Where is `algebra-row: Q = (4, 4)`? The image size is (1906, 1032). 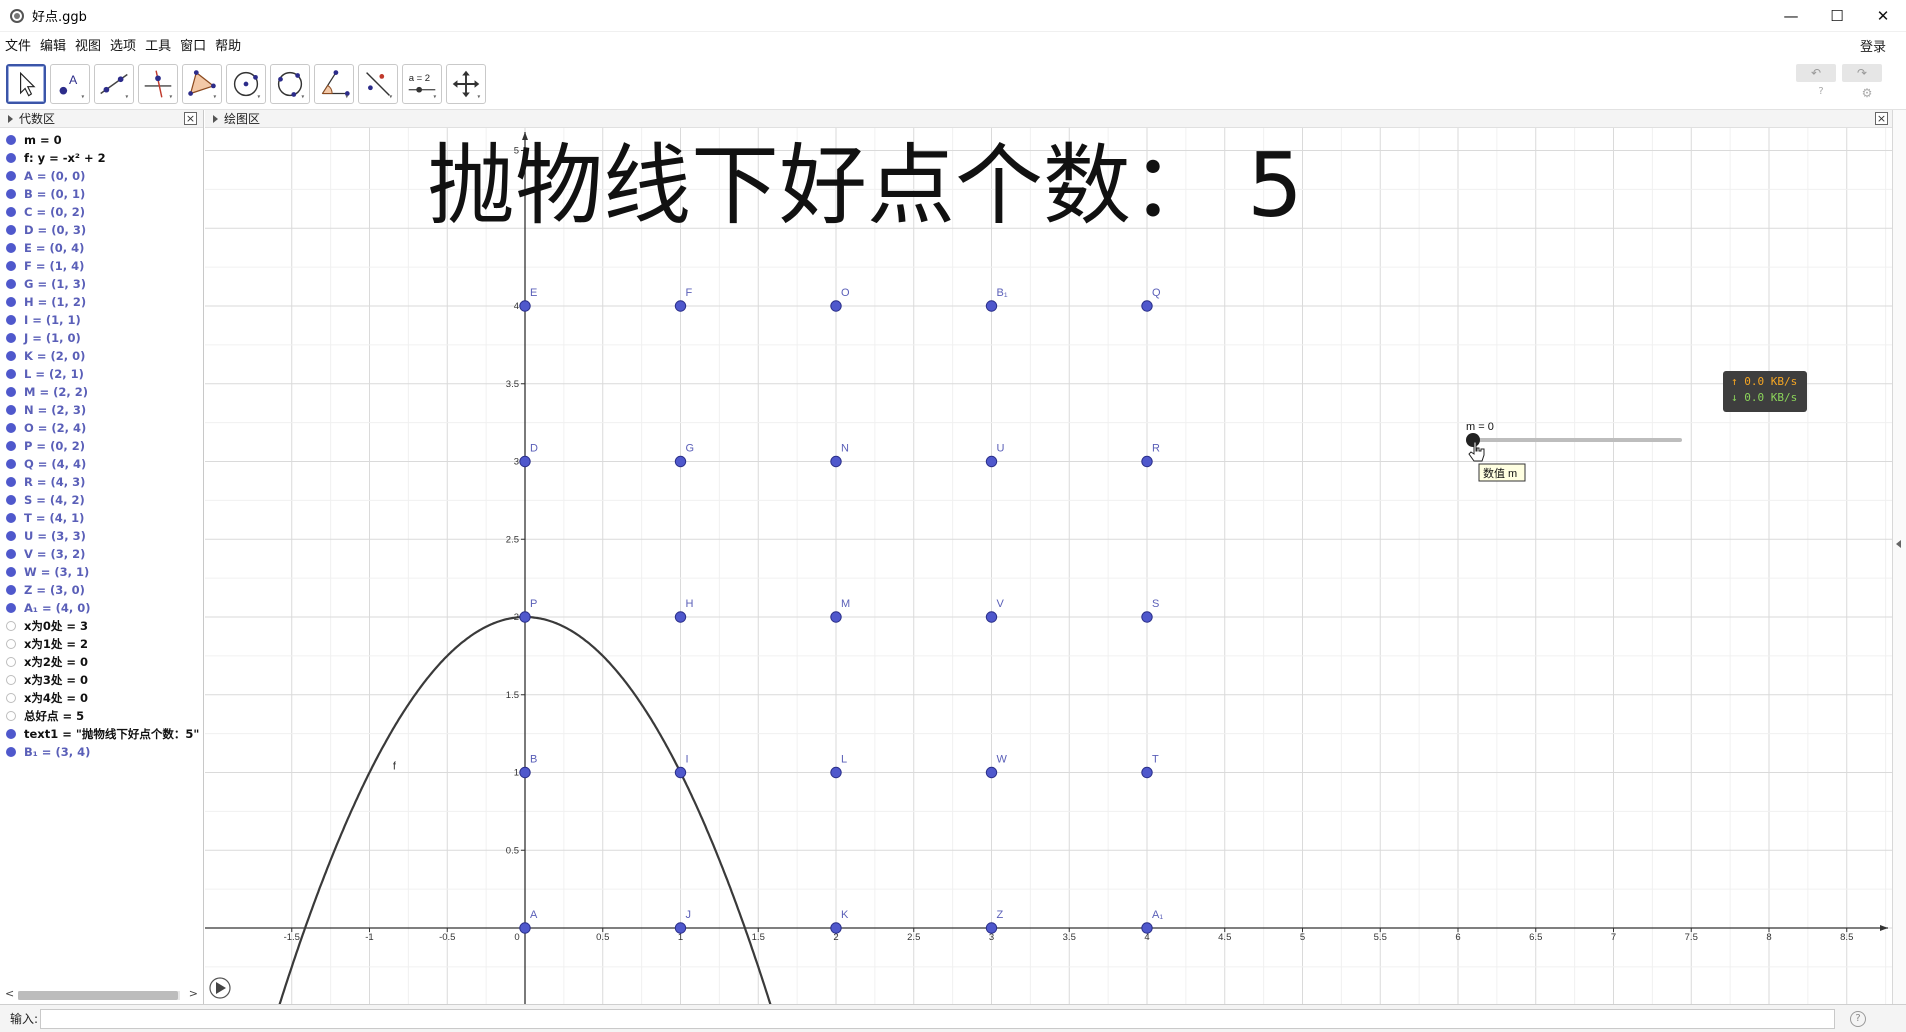 algebra-row: Q = (4, 4) is located at coordinates (101, 464).